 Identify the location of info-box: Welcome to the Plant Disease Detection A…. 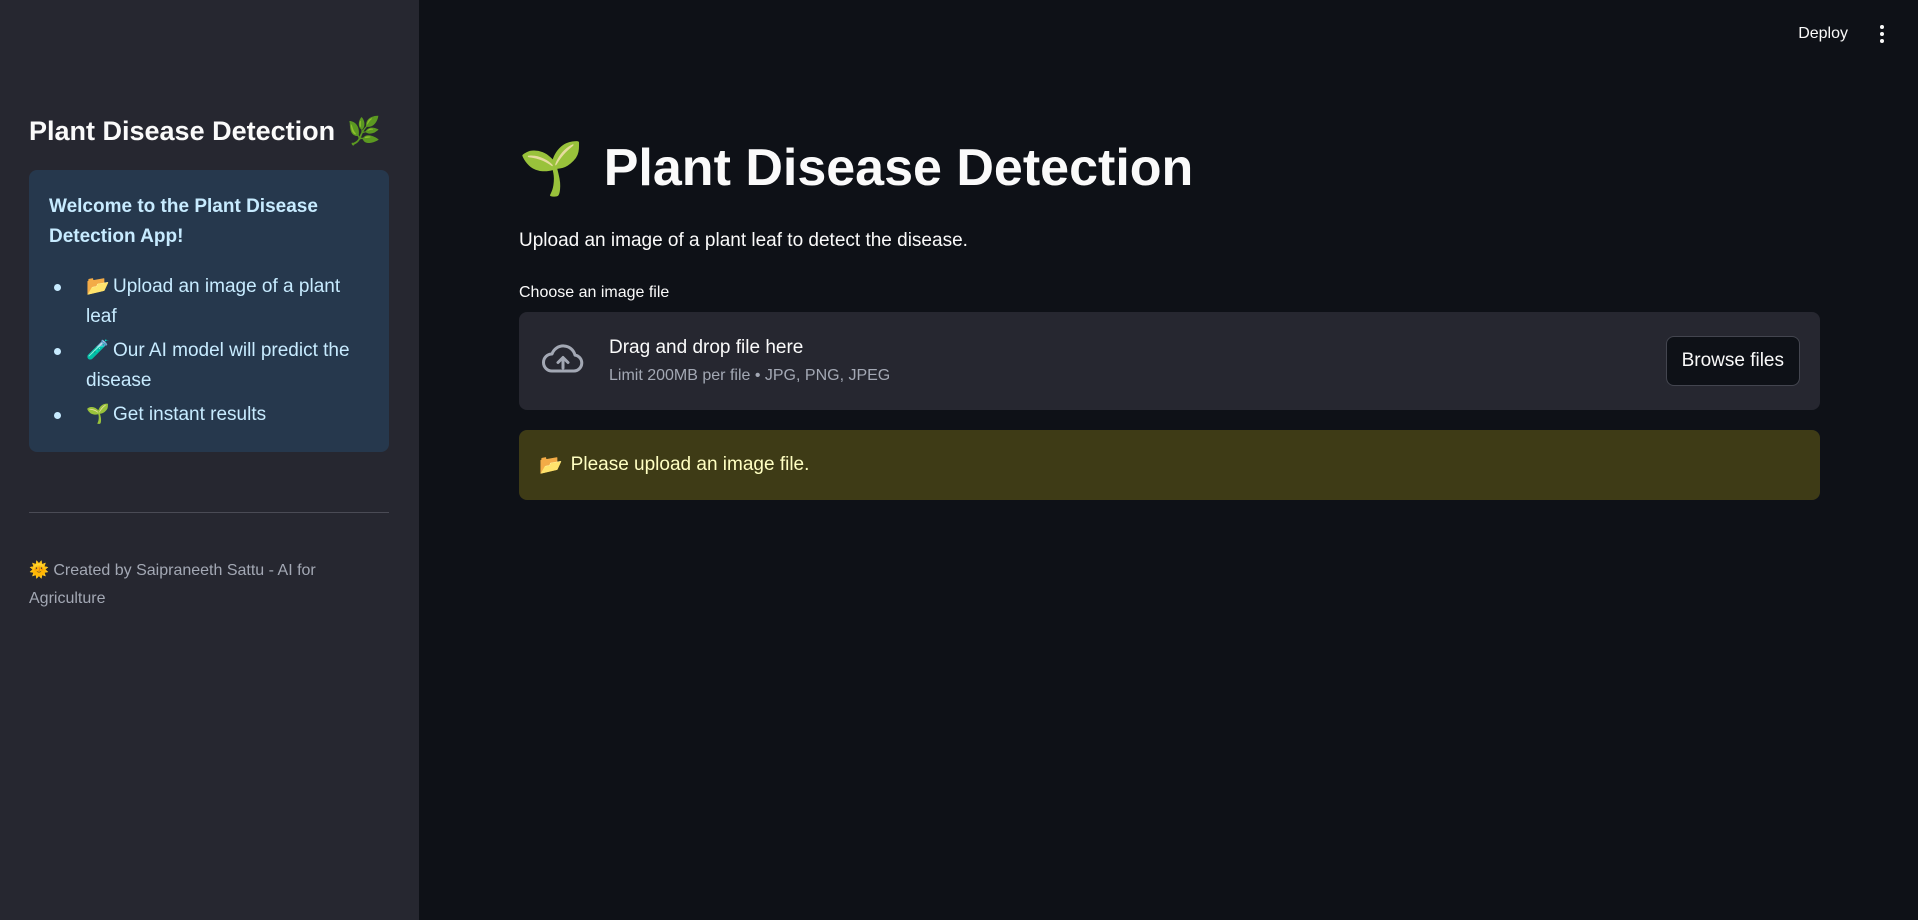
(209, 311).